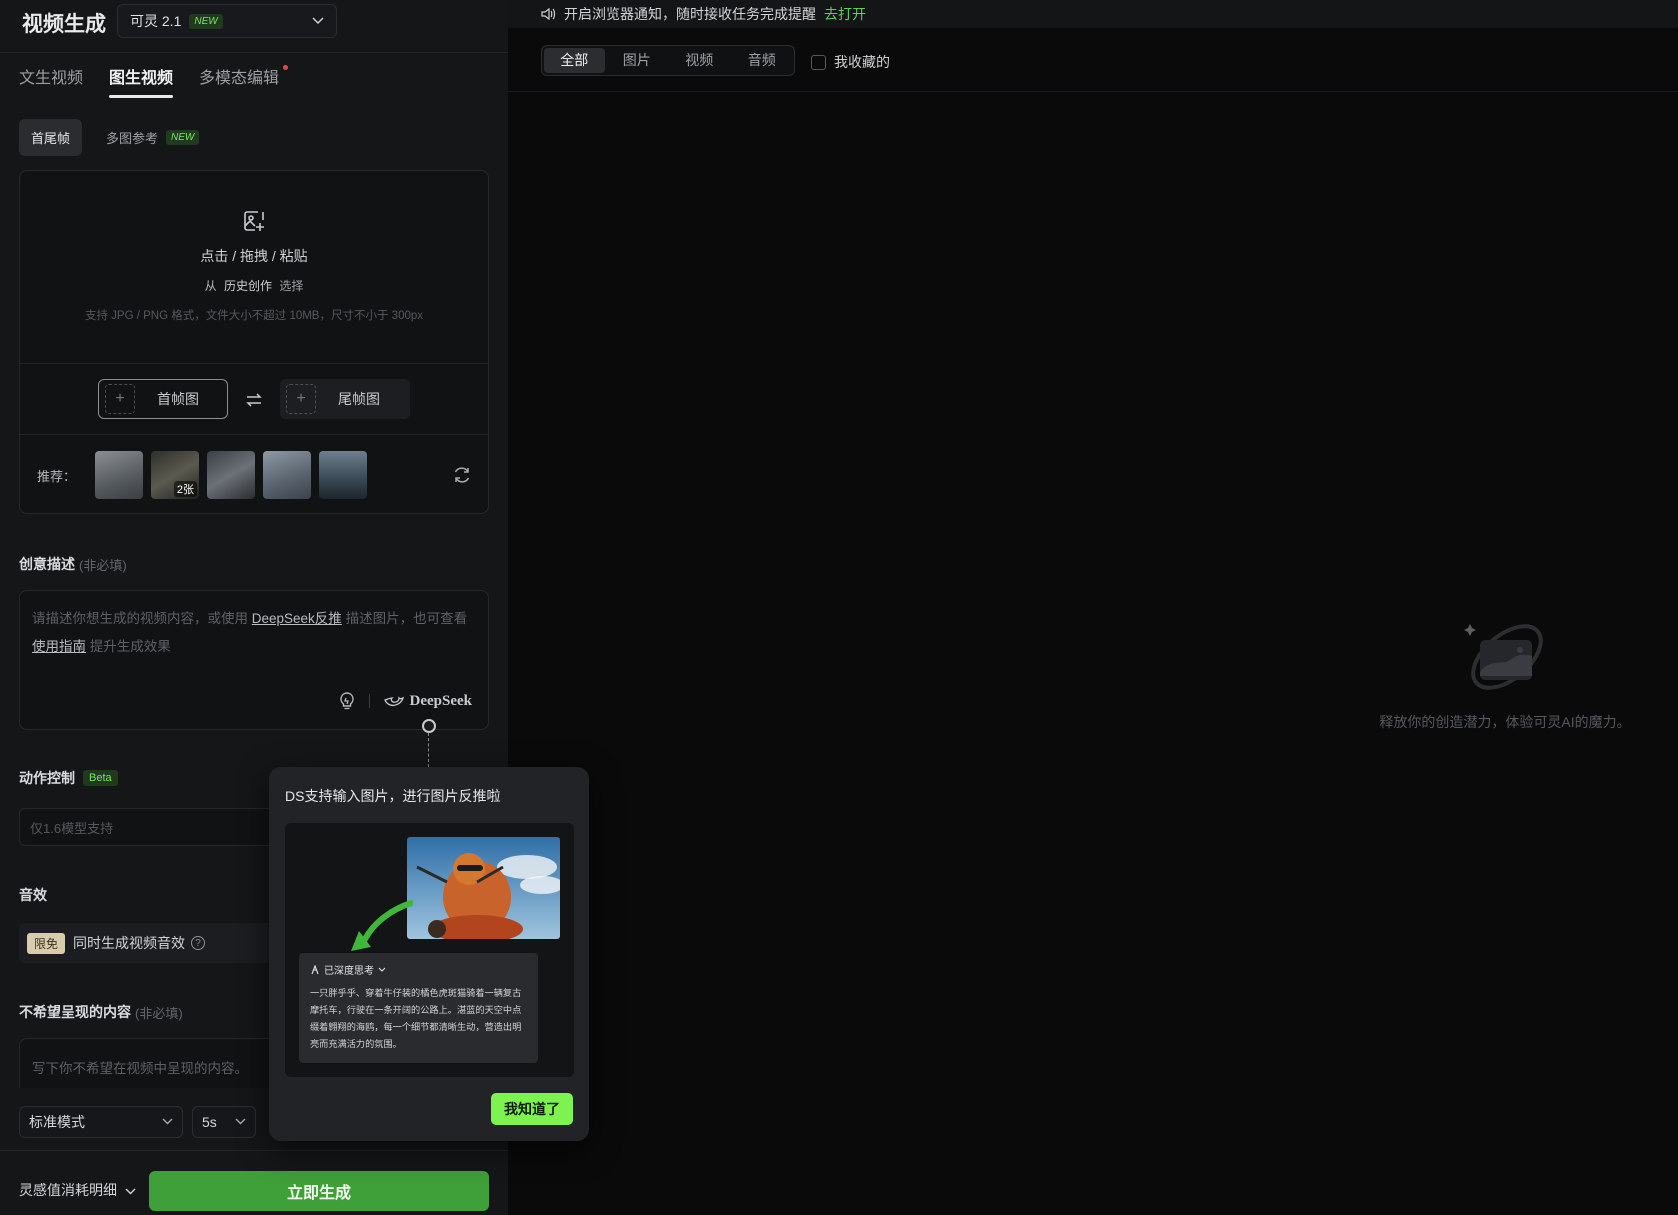 Image resolution: width=1678 pixels, height=1215 pixels. Describe the element at coordinates (845, 14) in the screenshot. I see `enable-notification-link: 去打开` at that location.